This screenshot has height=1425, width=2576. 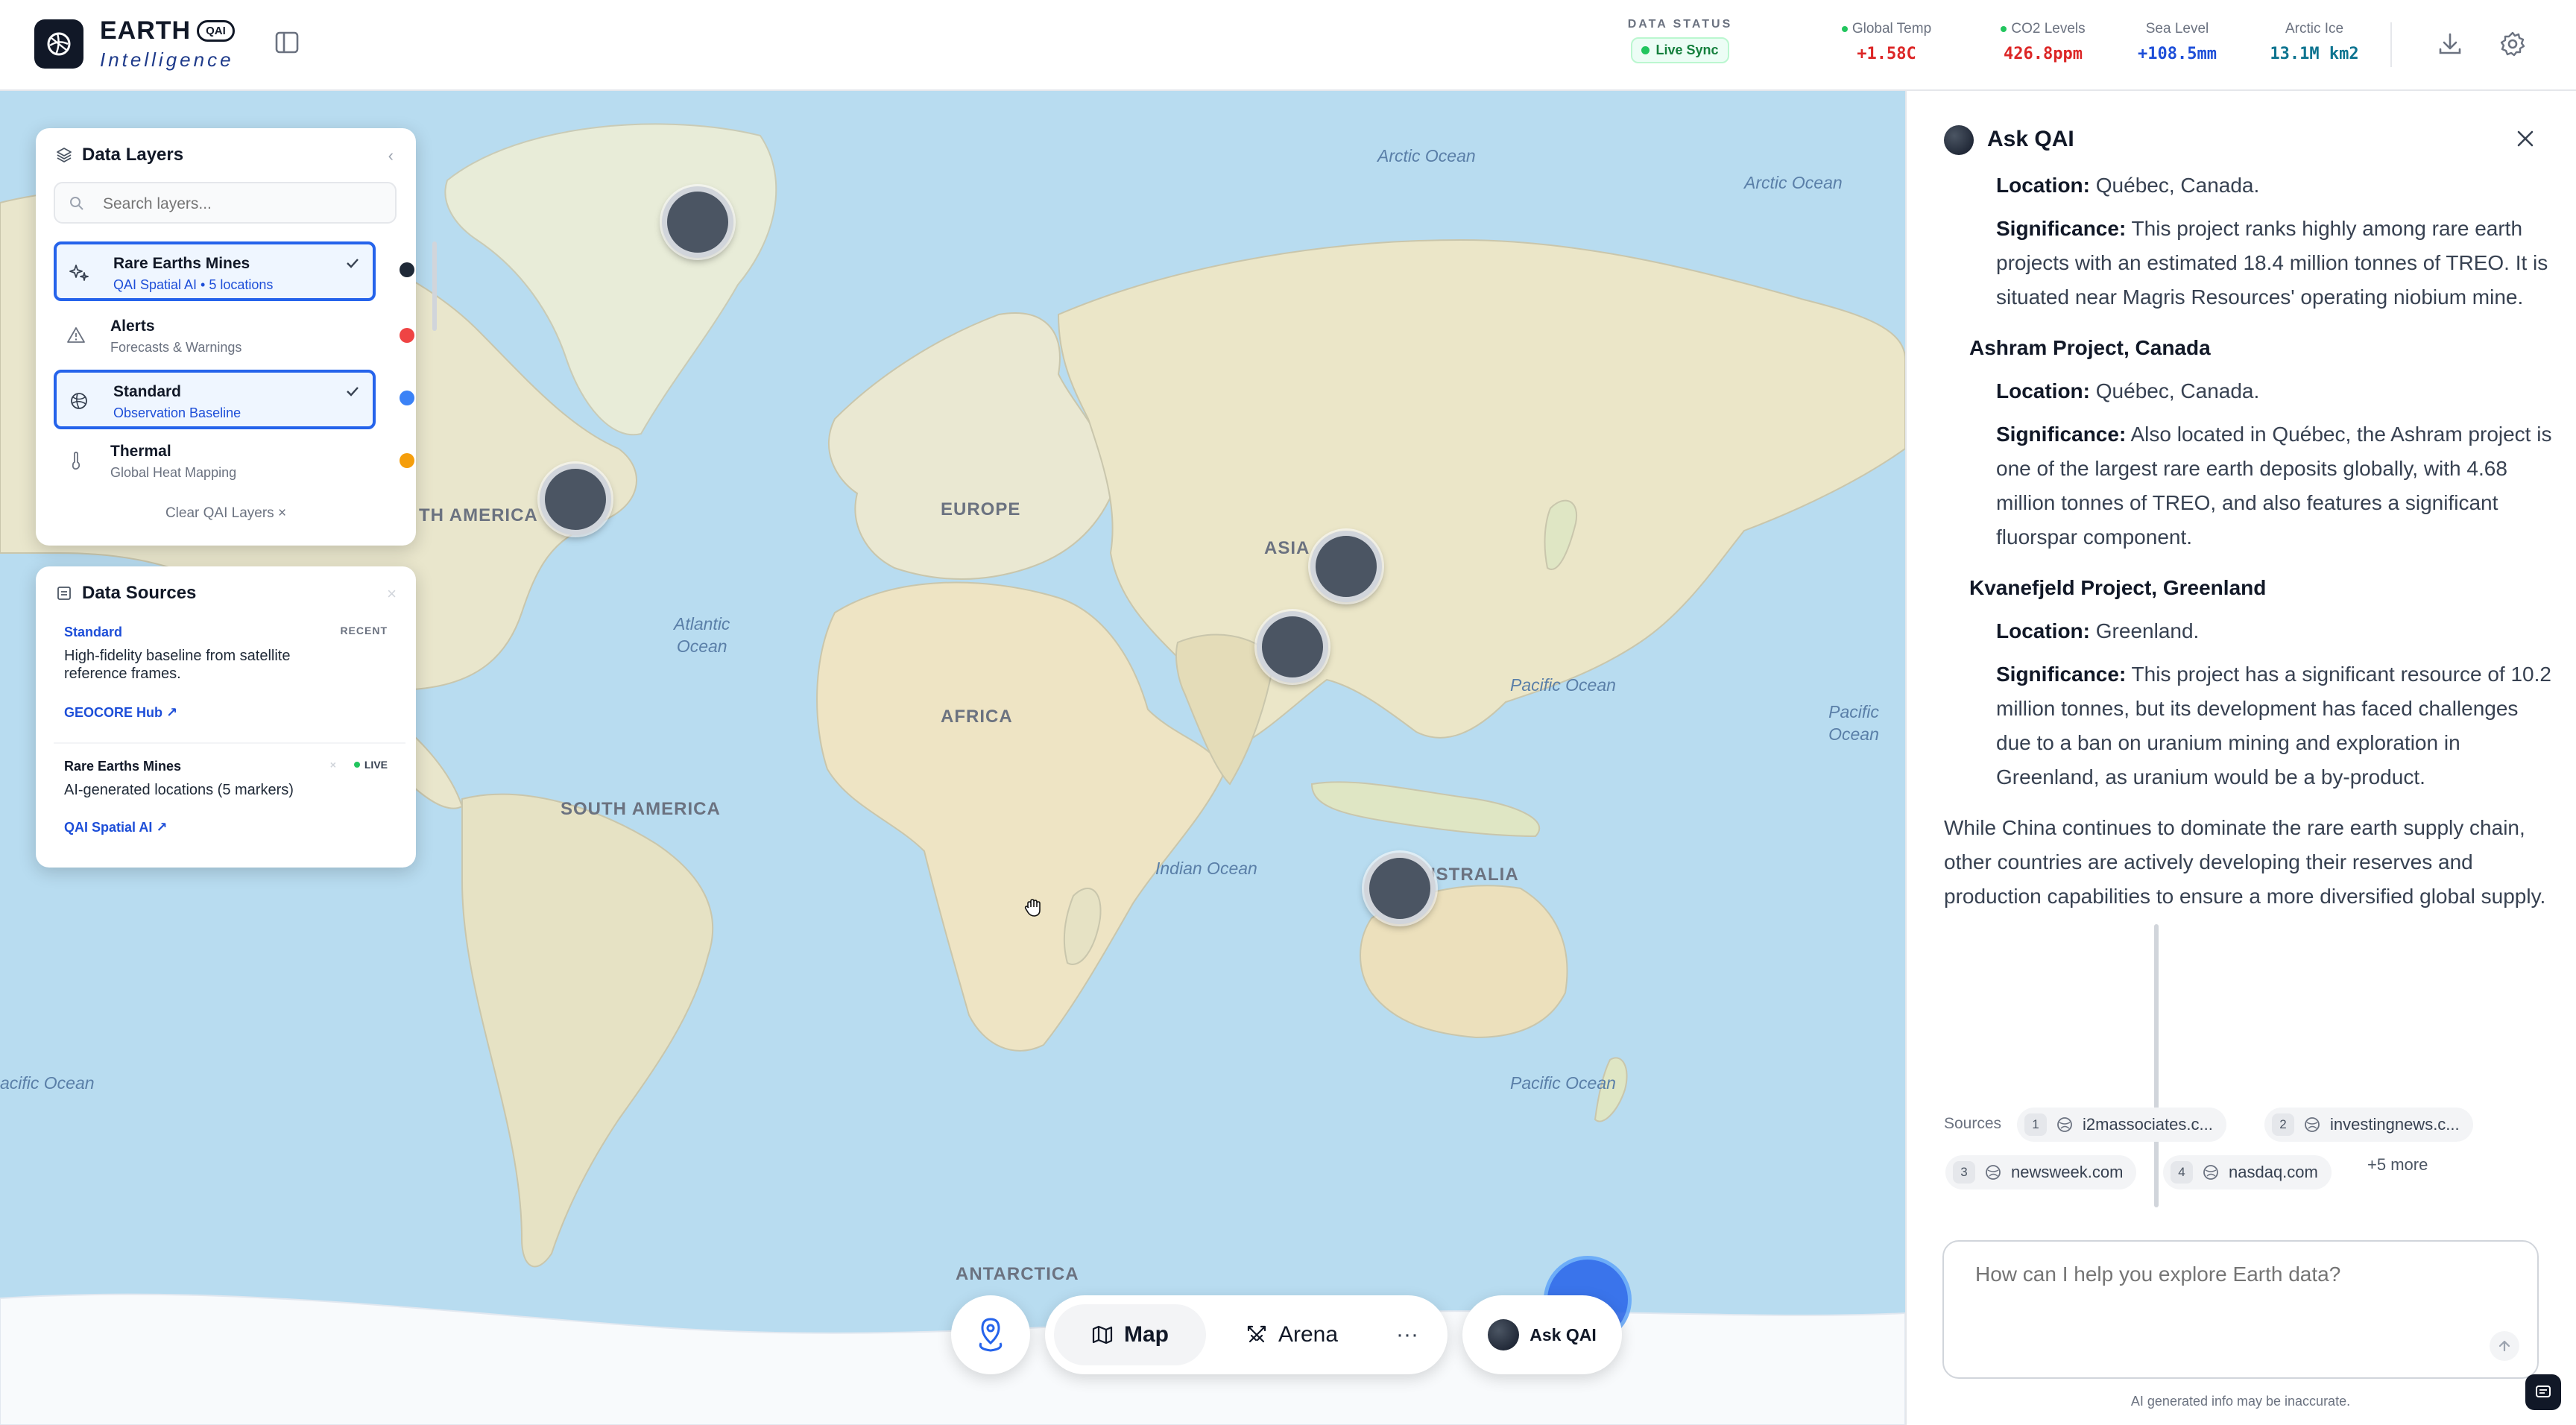 I want to click on gear-icon, so click(x=2512, y=44).